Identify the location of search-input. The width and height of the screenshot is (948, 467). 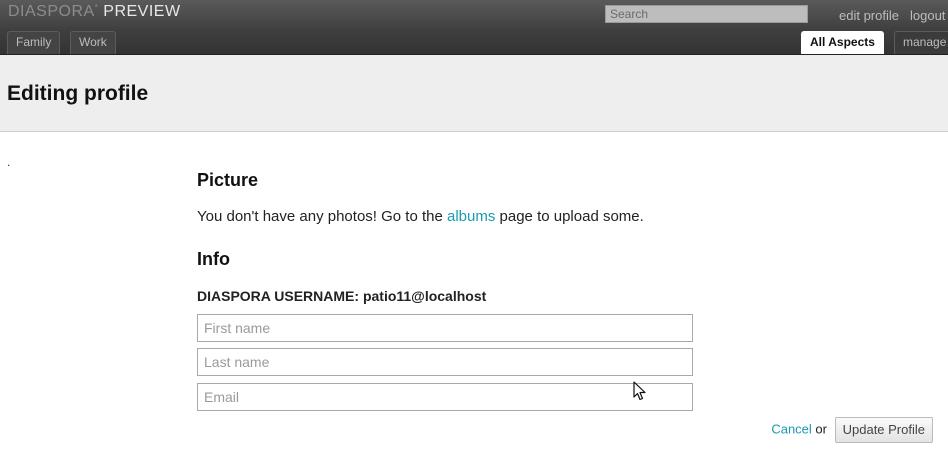
(706, 14).